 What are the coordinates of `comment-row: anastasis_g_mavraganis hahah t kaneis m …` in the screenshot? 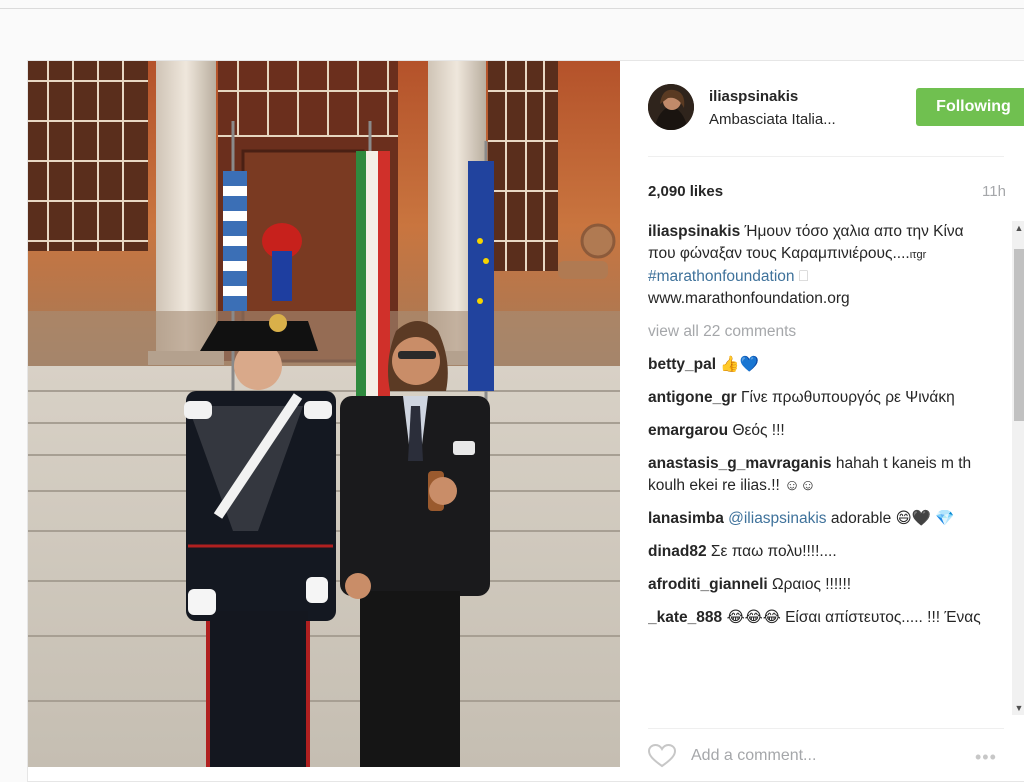 It's located at (820, 475).